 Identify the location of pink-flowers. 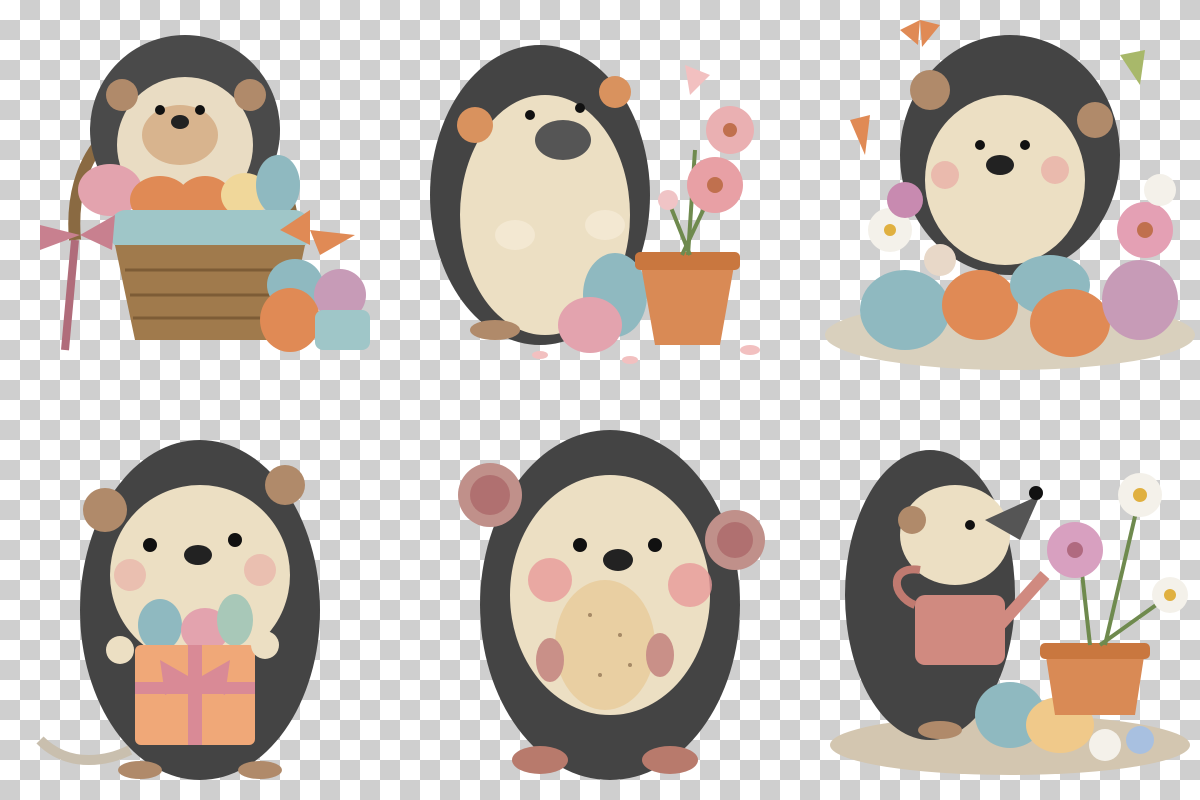
(706, 160).